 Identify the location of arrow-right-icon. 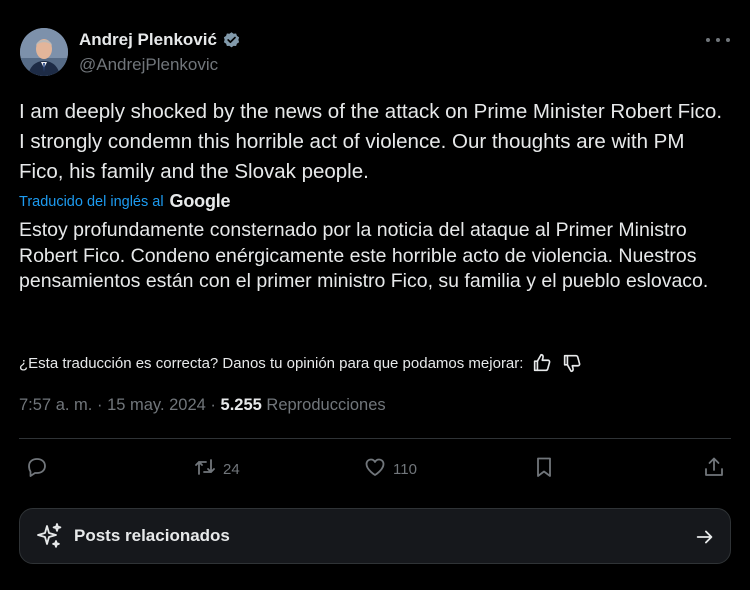
(705, 537).